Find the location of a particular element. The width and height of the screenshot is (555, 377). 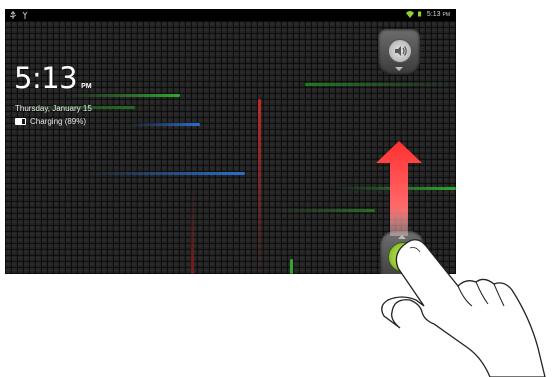

speaker-icon is located at coordinates (400, 51).